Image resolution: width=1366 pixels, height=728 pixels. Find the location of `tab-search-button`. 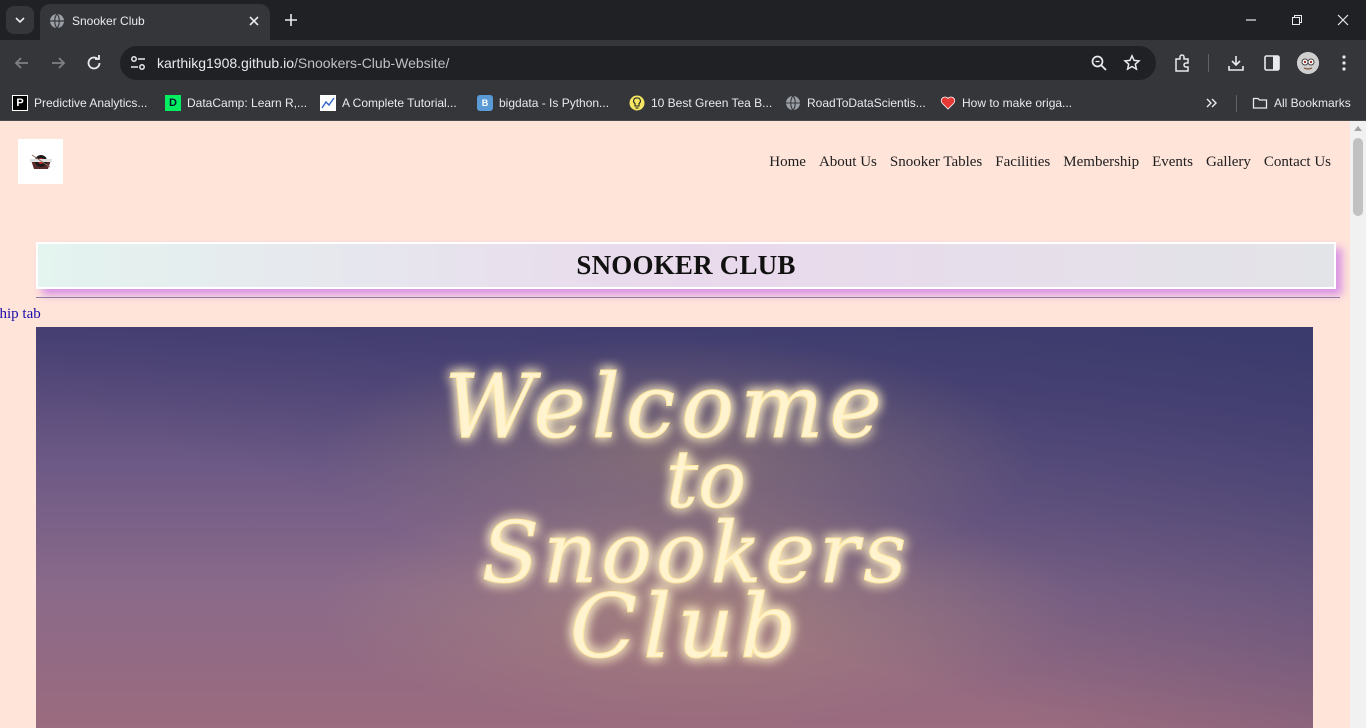

tab-search-button is located at coordinates (20, 20).